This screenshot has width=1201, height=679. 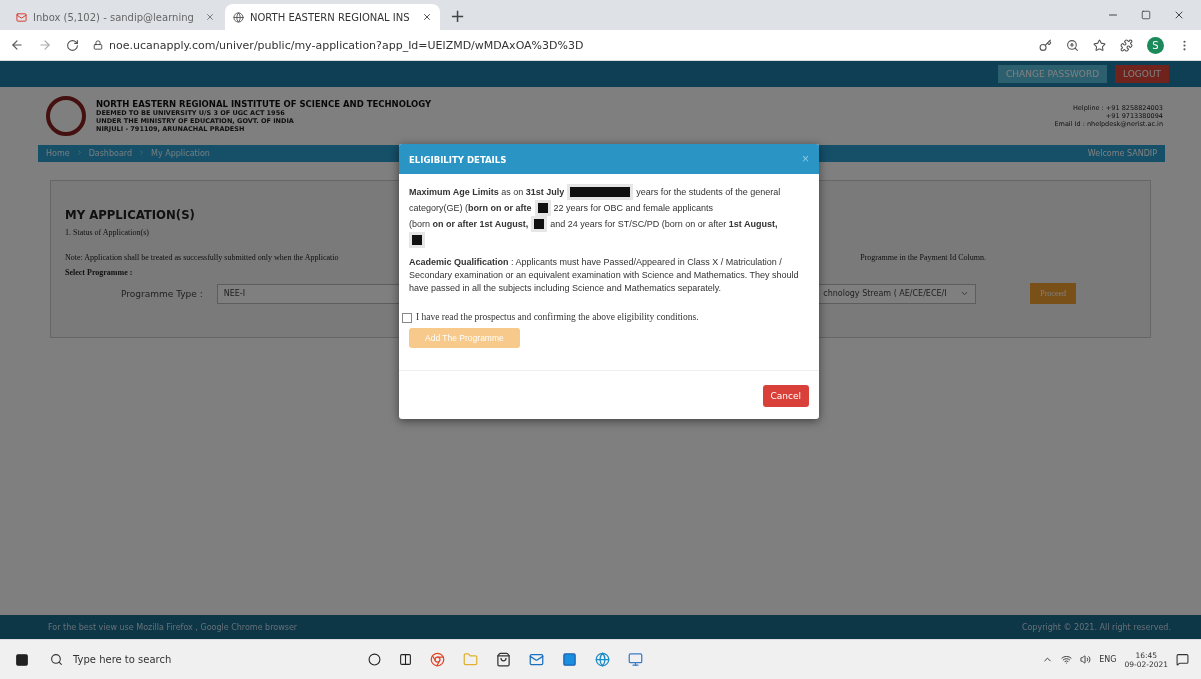 What do you see at coordinates (122, 659) in the screenshot?
I see `taskbar-search-field: Type here to search` at bounding box center [122, 659].